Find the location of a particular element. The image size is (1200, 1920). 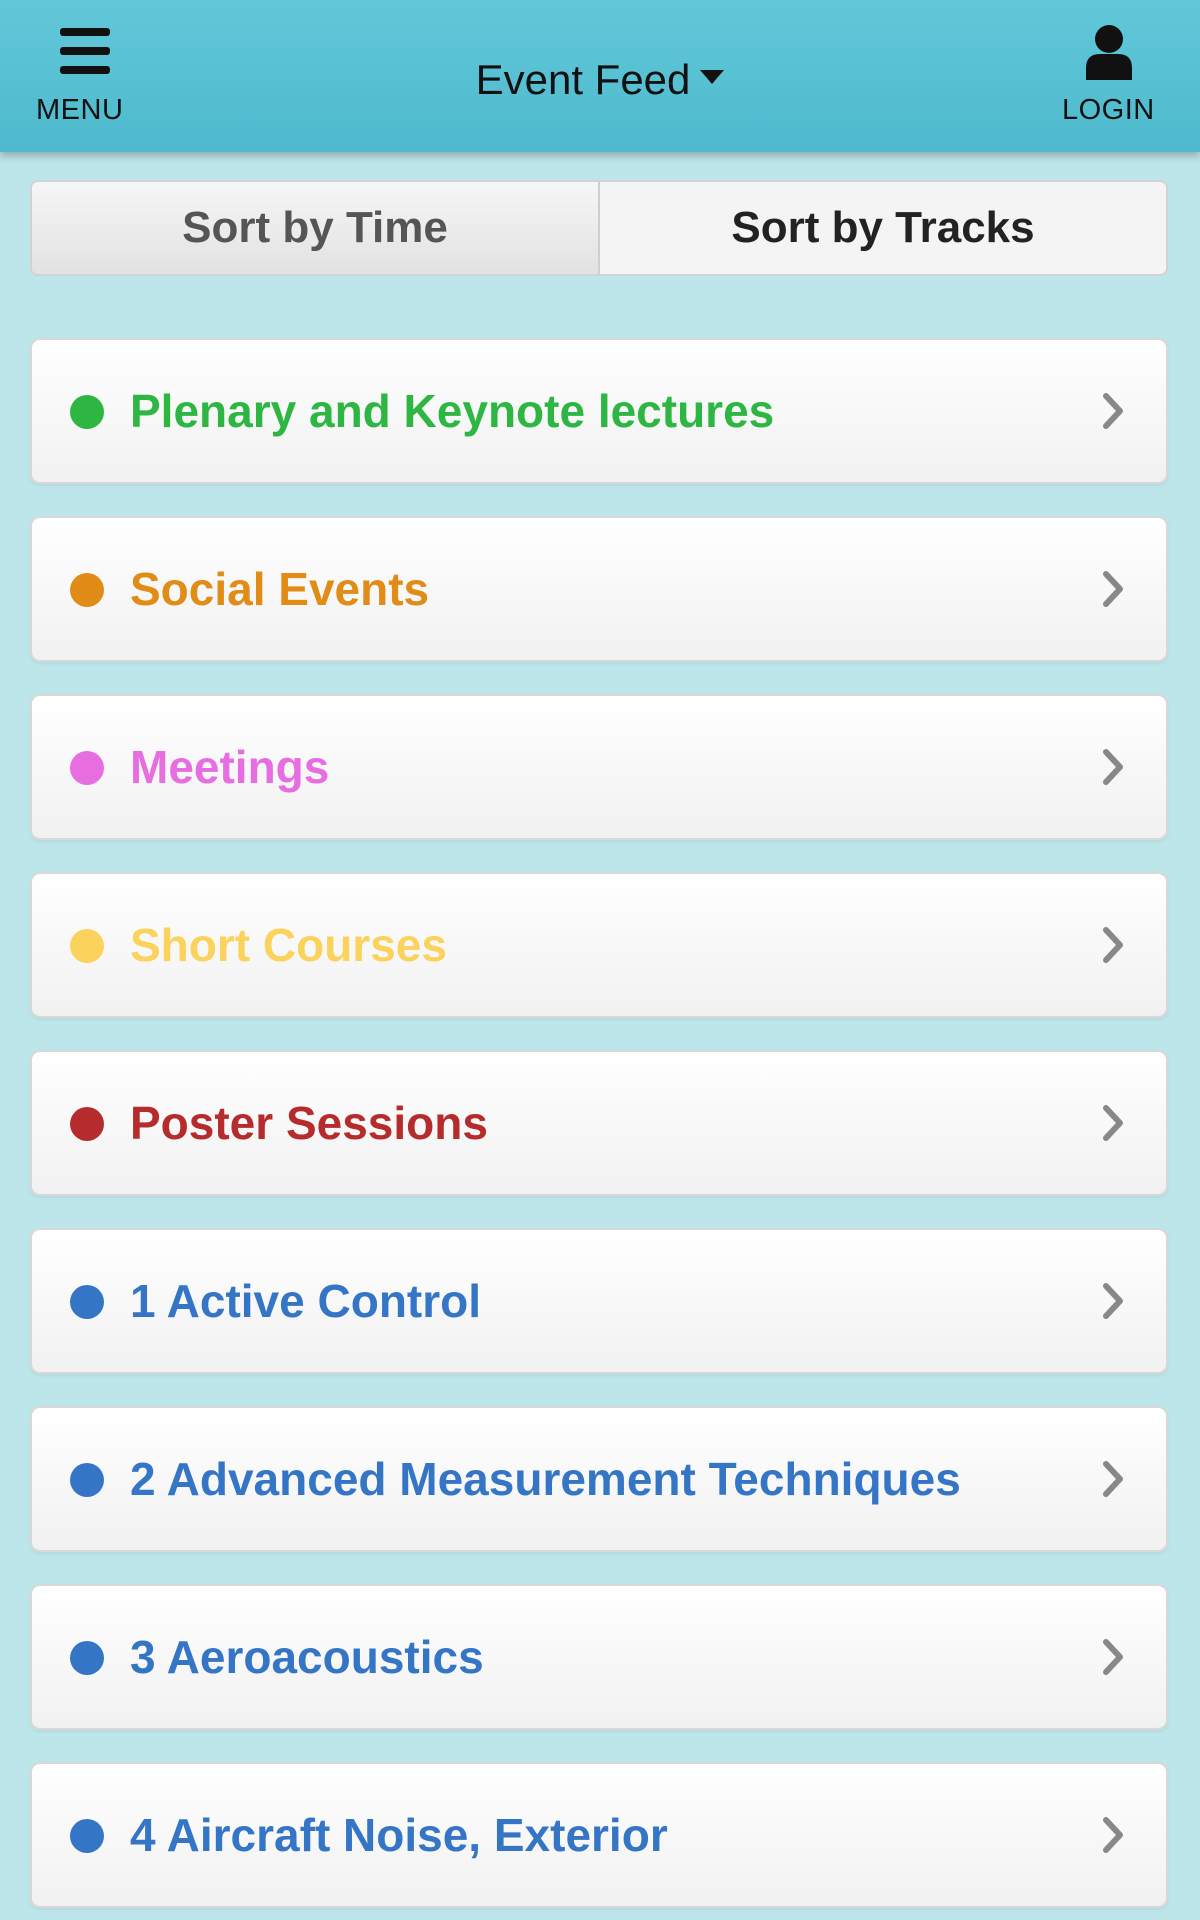

menu-button: MENU is located at coordinates (86, 77).